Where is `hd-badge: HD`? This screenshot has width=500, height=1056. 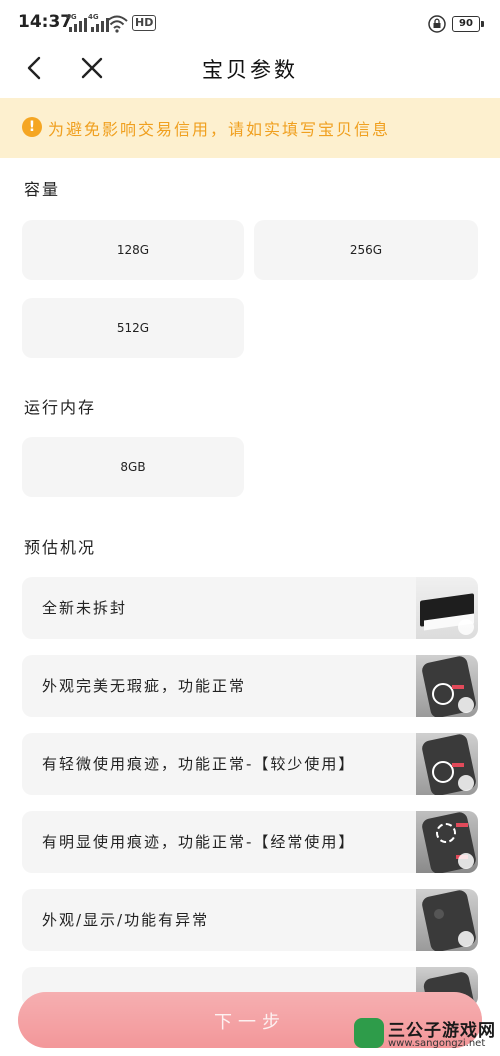
hd-badge: HD is located at coordinates (144, 23).